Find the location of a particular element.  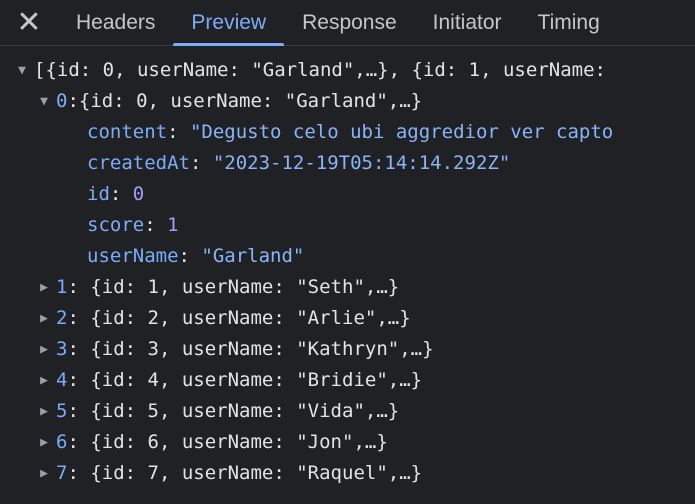

tab-headers: Headers is located at coordinates (115, 22).